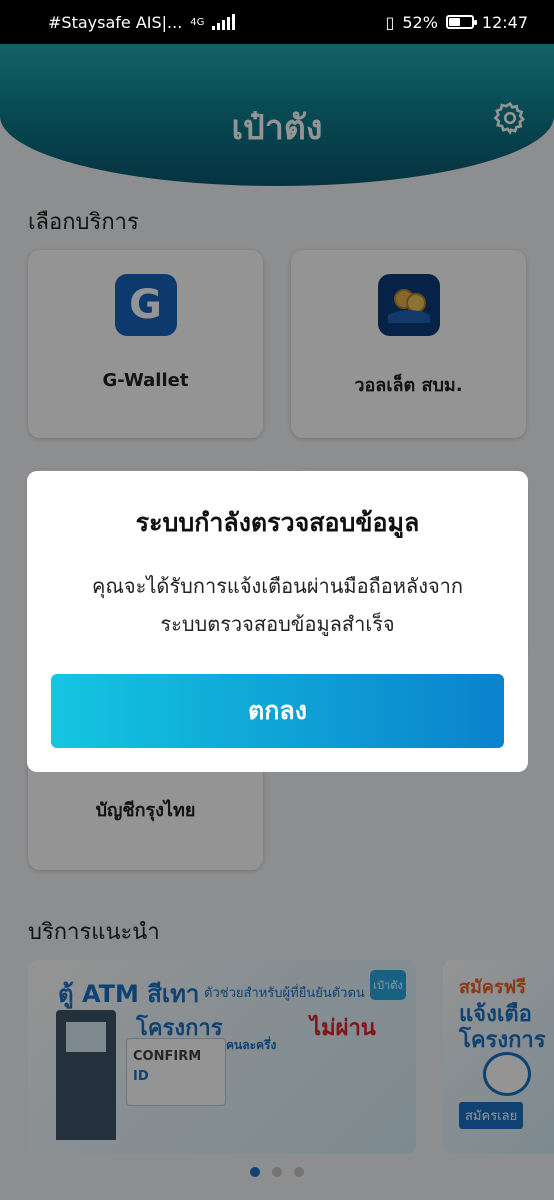 Image resolution: width=554 pixels, height=1200 pixels. I want to click on signal-icon, so click(224, 22).